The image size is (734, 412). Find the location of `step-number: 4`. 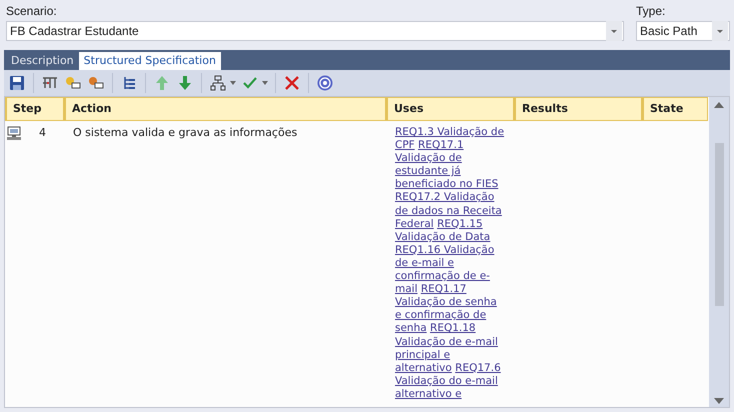

step-number: 4 is located at coordinates (42, 133).